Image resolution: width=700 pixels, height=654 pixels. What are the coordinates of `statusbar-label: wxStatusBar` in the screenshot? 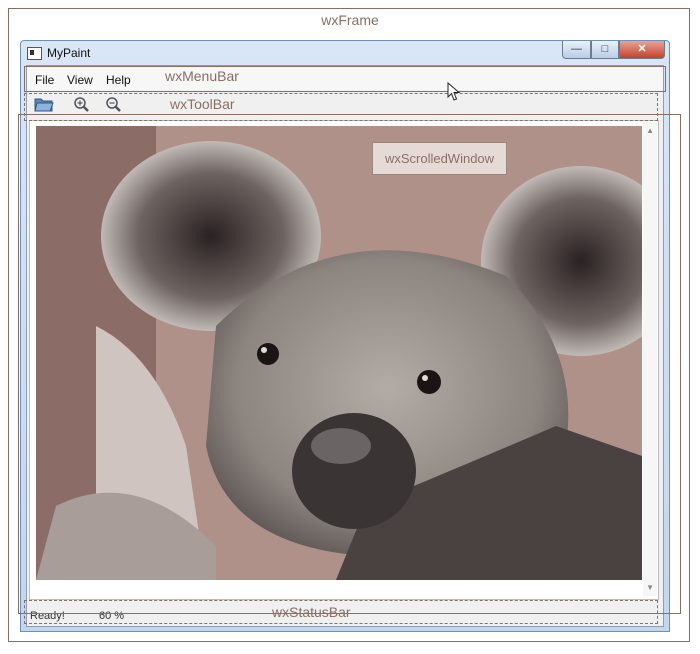 It's located at (311, 612).